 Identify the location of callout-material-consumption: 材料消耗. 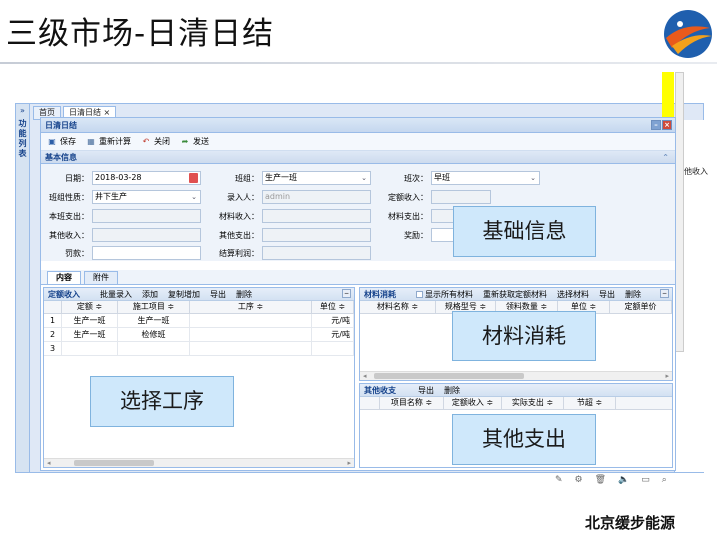
(524, 336).